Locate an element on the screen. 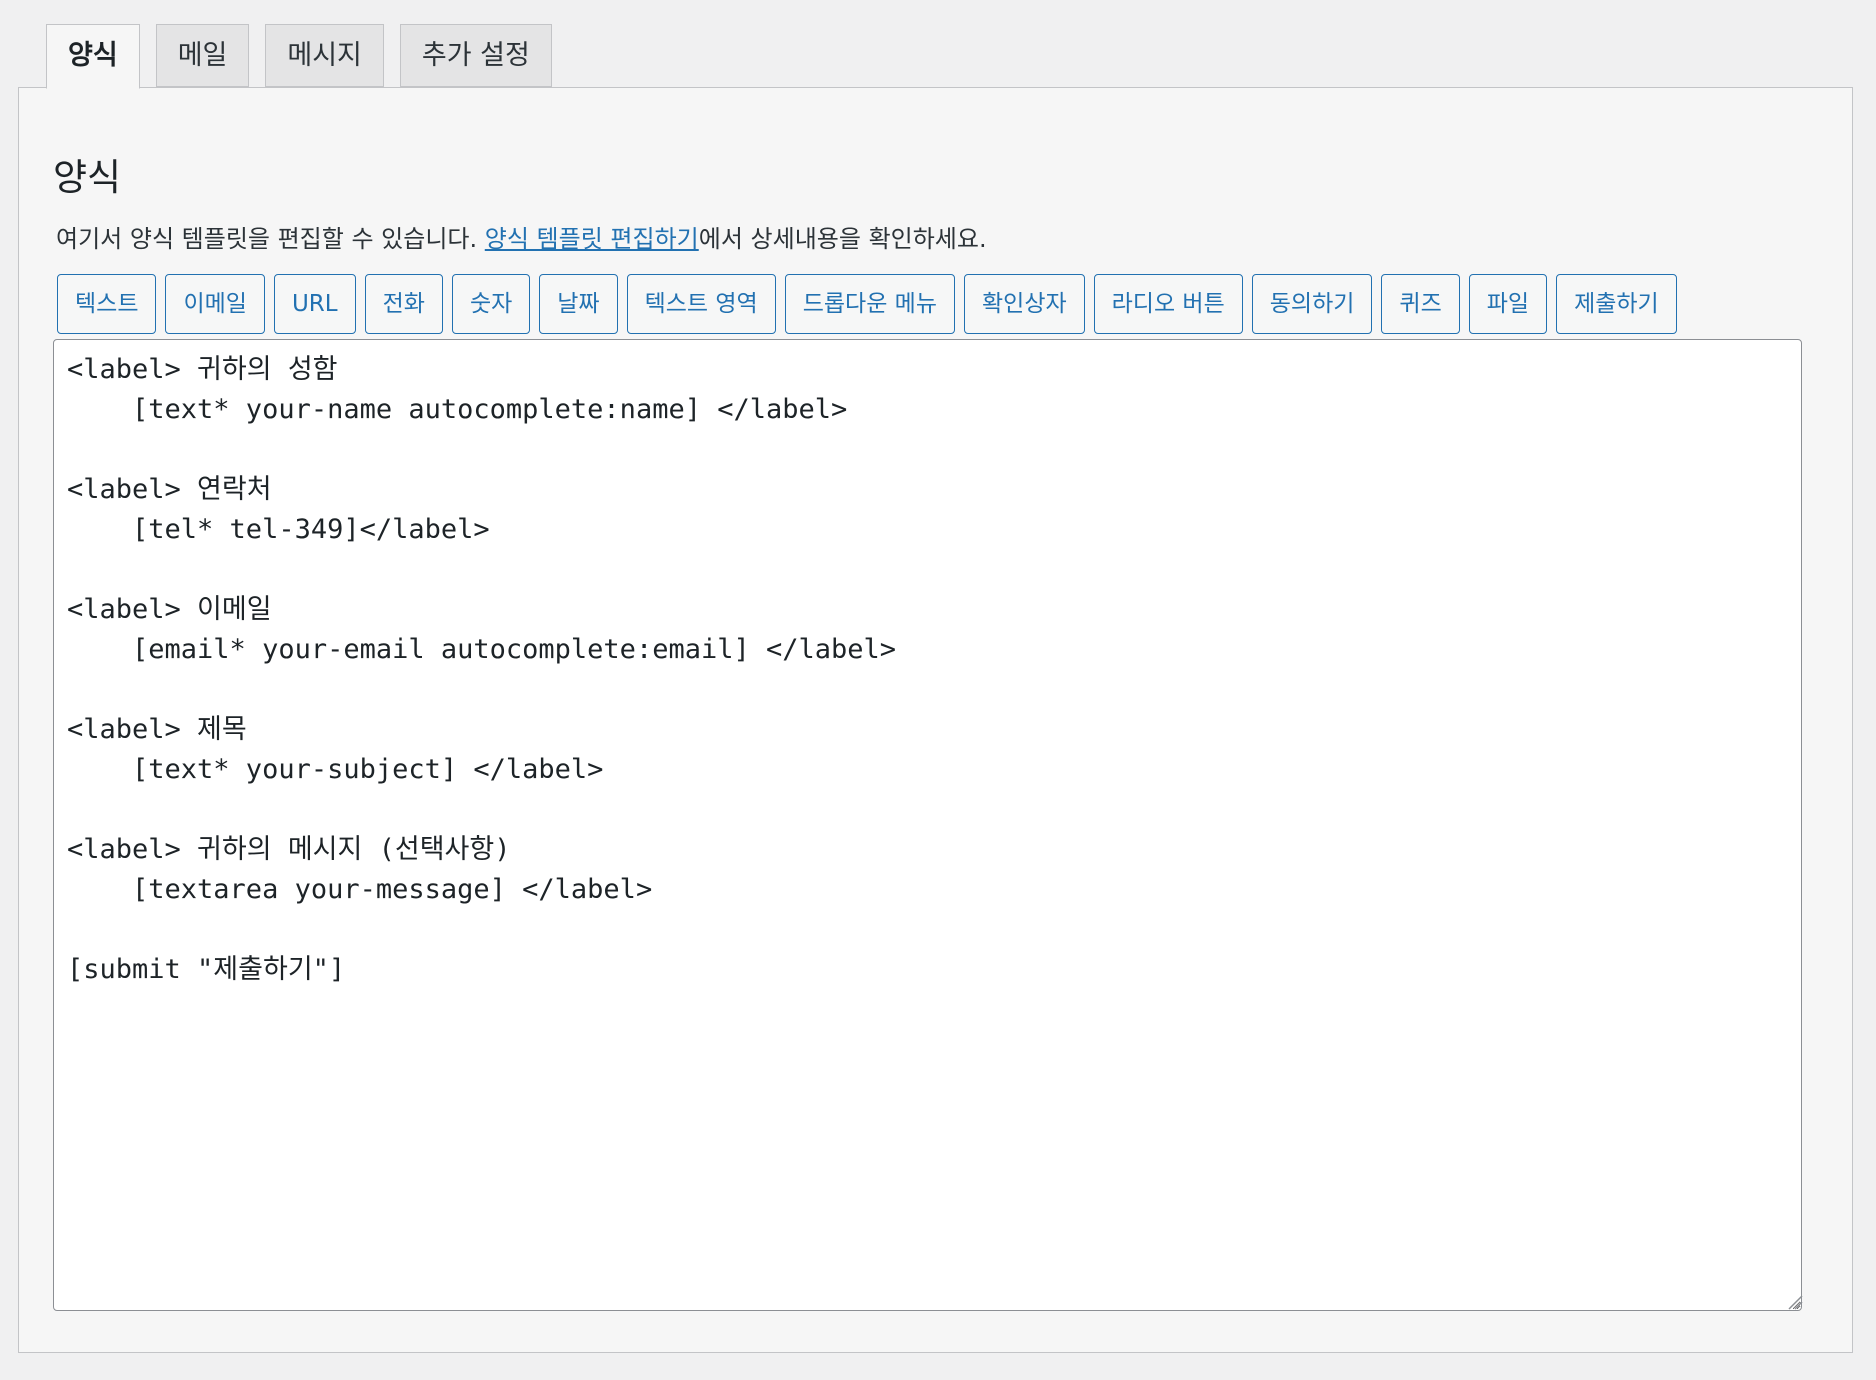 The image size is (1876, 1380). form-section-title: 양식 is located at coordinates (87, 177).